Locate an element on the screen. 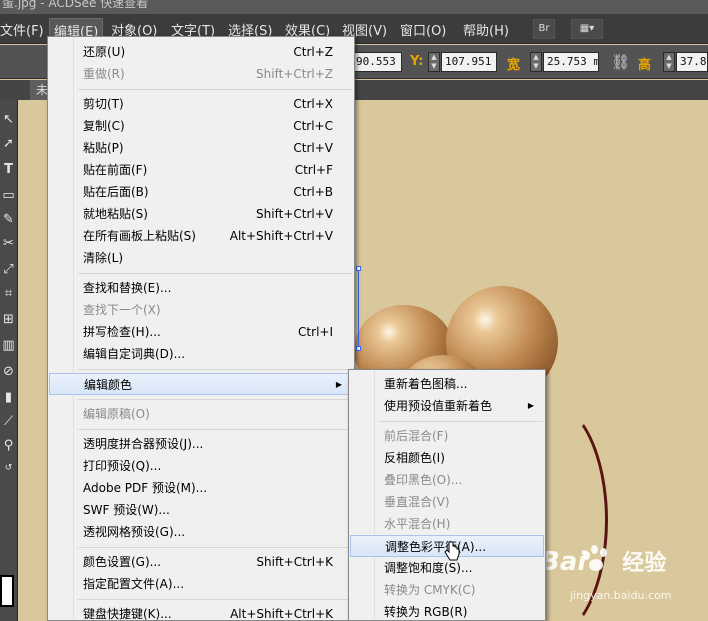 This screenshot has width=708, height=621. constrain-proportions-icon: ⛓ is located at coordinates (620, 62).